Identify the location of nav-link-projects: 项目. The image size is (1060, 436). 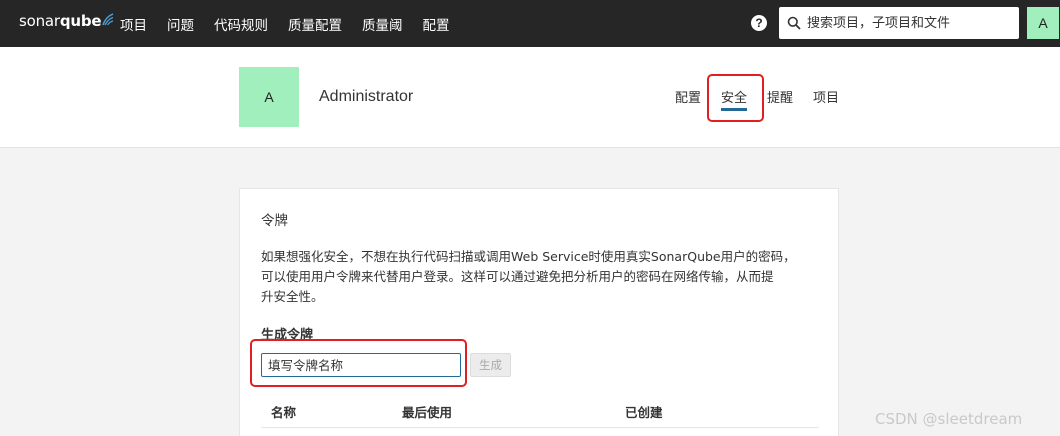
(133, 24).